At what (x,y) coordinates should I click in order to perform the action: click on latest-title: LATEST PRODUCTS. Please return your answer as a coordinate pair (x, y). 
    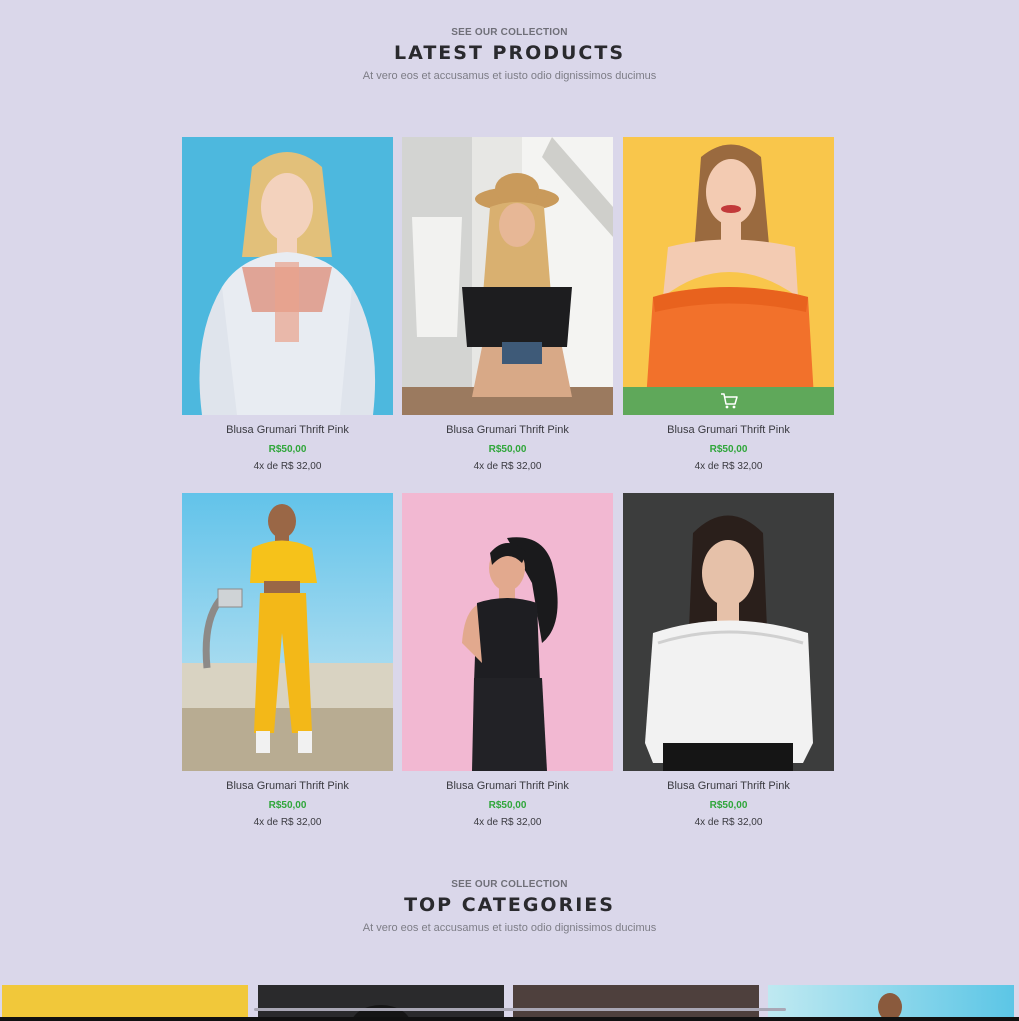
    Looking at the image, I should click on (509, 53).